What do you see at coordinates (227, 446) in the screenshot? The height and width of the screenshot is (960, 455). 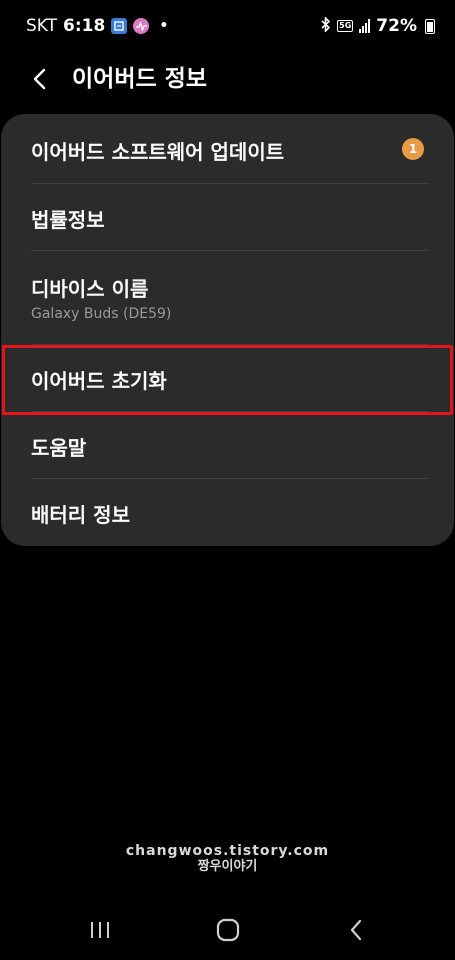 I see `menu-item-help: 도움말` at bounding box center [227, 446].